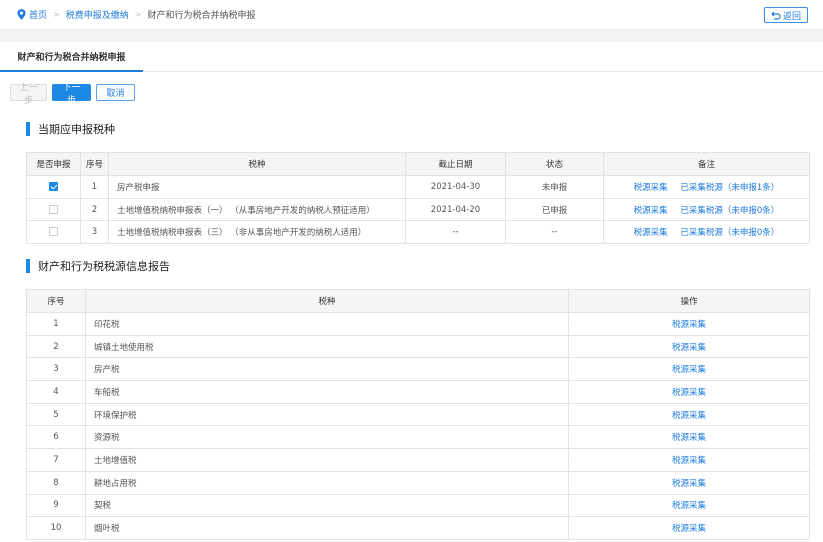 The height and width of the screenshot is (542, 823). I want to click on table-row: 1 房产税申报 2021-04-30 未申报 税源采集 已采集税源（未申报1条）, so click(418, 187).